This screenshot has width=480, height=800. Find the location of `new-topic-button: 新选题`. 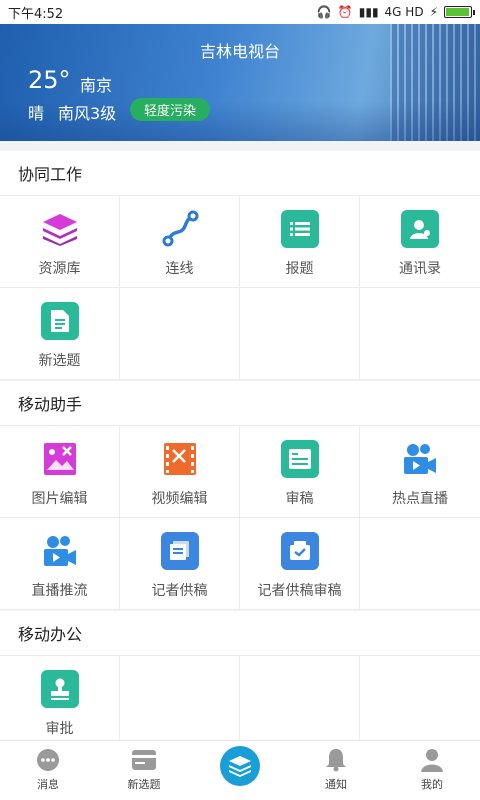

new-topic-button: 新选题 is located at coordinates (60, 334).